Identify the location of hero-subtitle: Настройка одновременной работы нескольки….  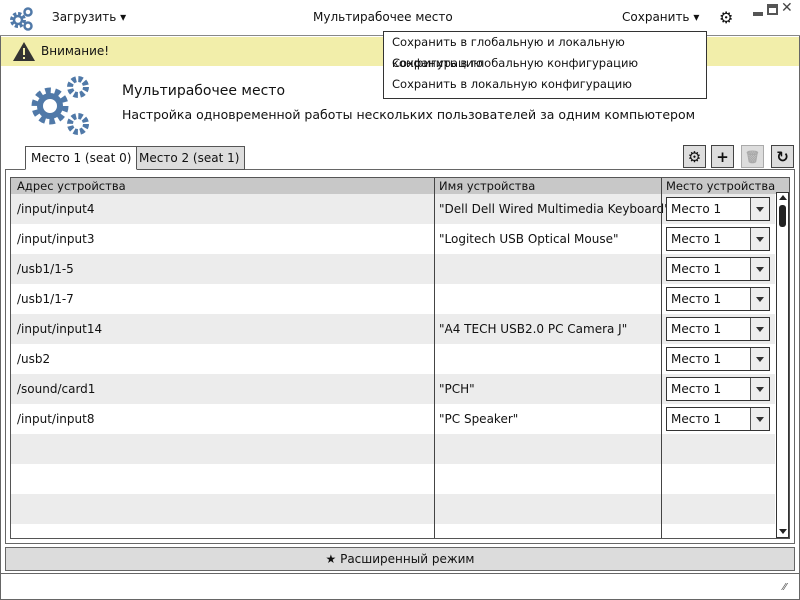
(409, 114).